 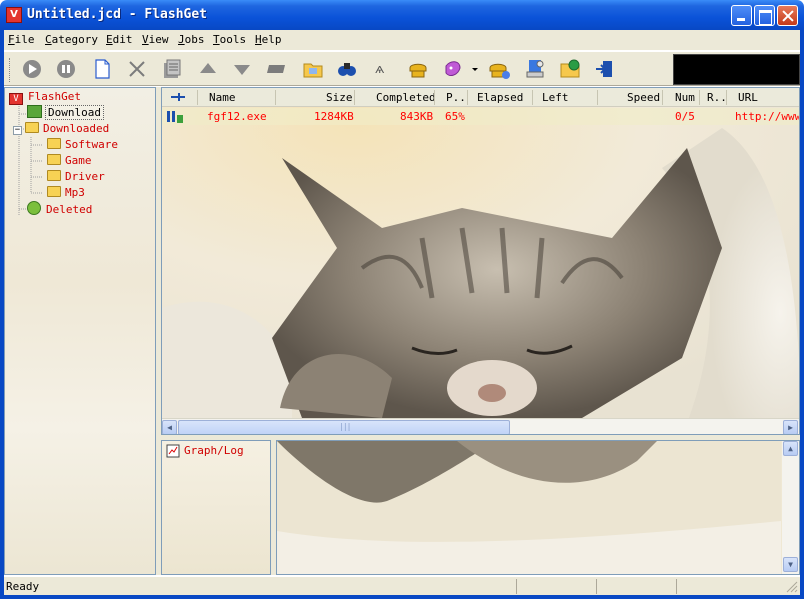 What do you see at coordinates (17, 130) in the screenshot?
I see `collapse-icon: −` at bounding box center [17, 130].